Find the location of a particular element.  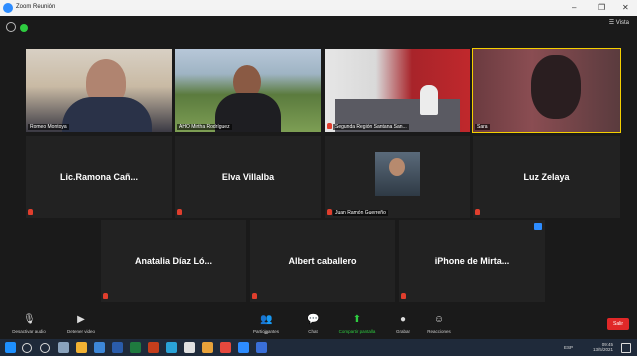

participant-tile: Luz Zelaya is located at coordinates (546, 177).